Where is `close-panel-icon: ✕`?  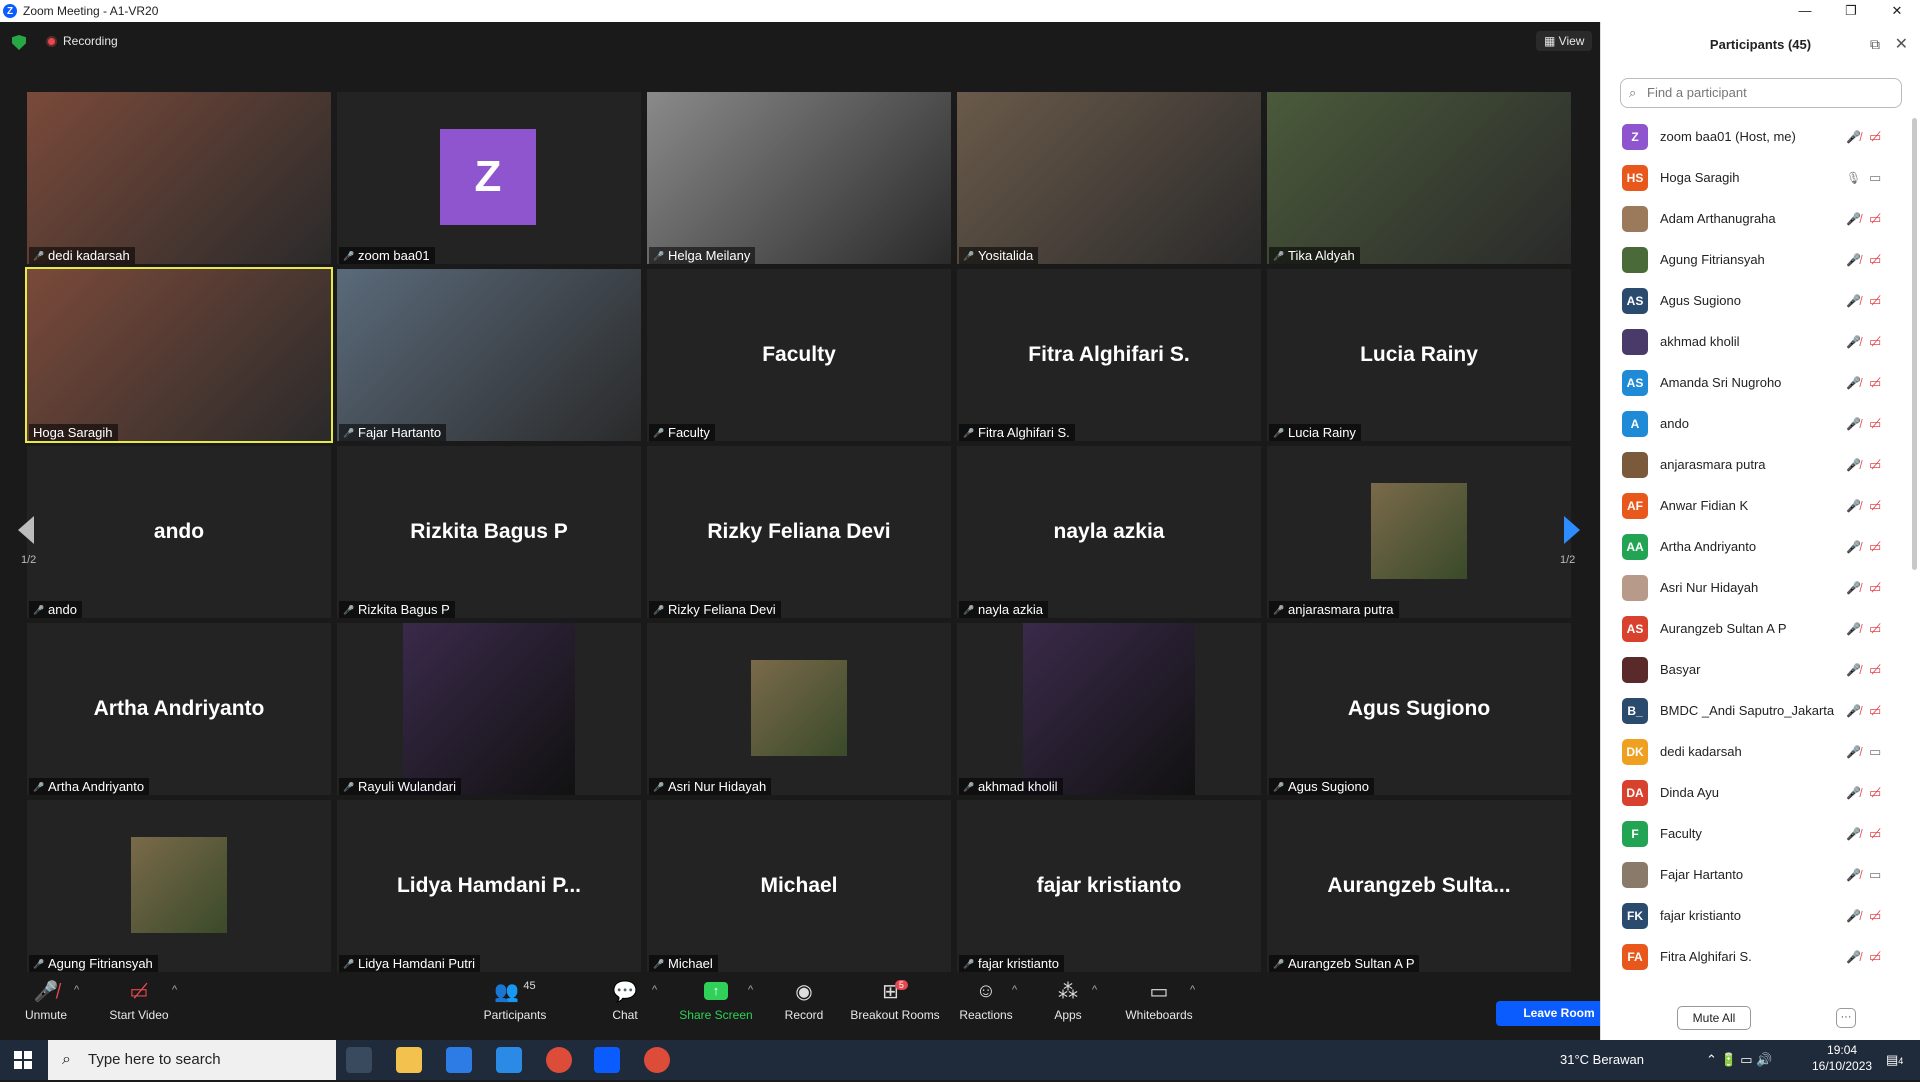
close-panel-icon: ✕ is located at coordinates (1901, 44).